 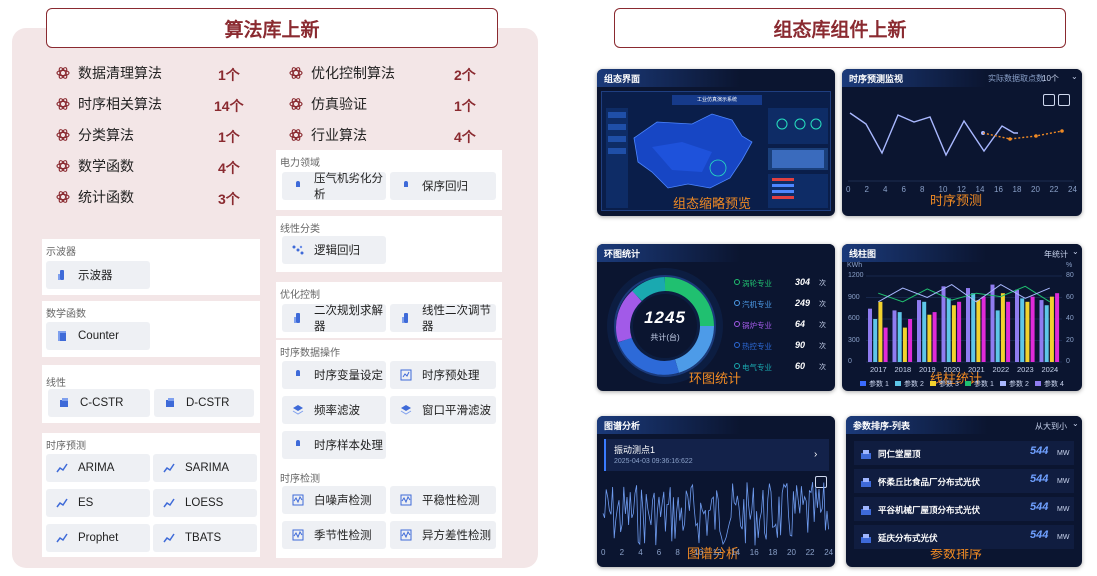 I want to click on card-oscilloscope: 示波器 示波器, so click(x=151, y=267).